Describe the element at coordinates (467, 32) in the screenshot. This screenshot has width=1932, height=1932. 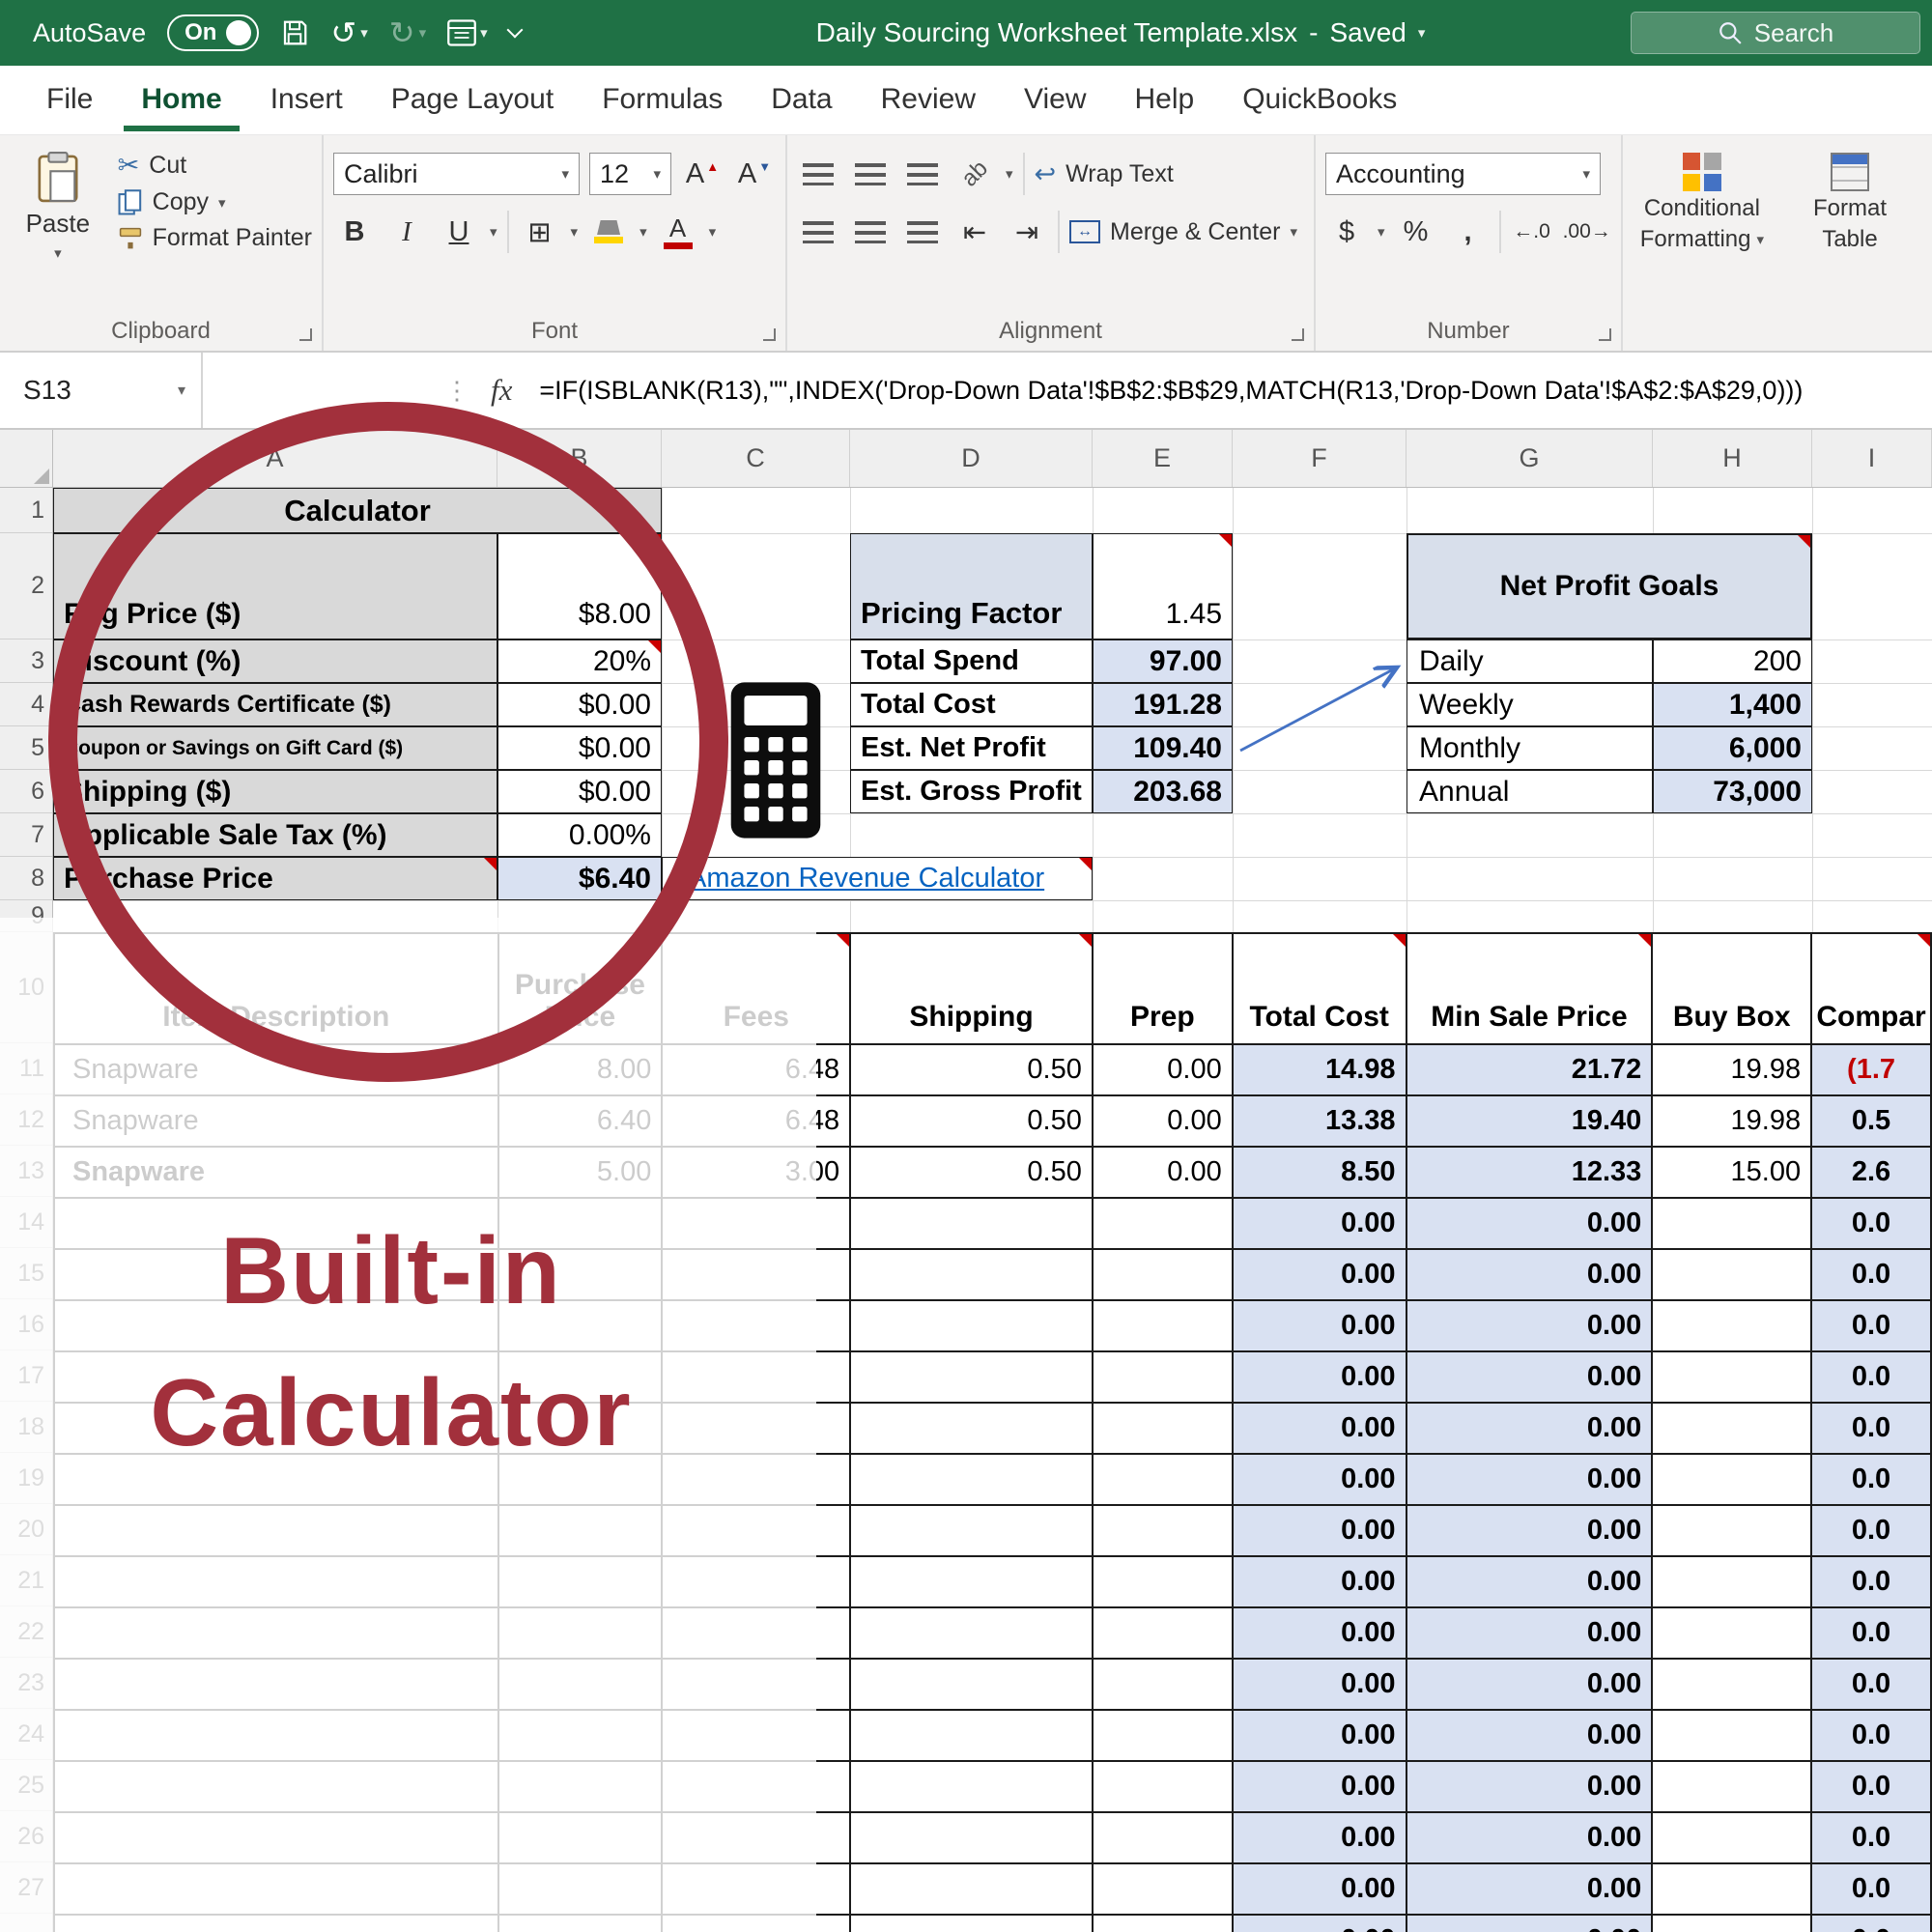
I see `quick-command-button: ▾` at that location.